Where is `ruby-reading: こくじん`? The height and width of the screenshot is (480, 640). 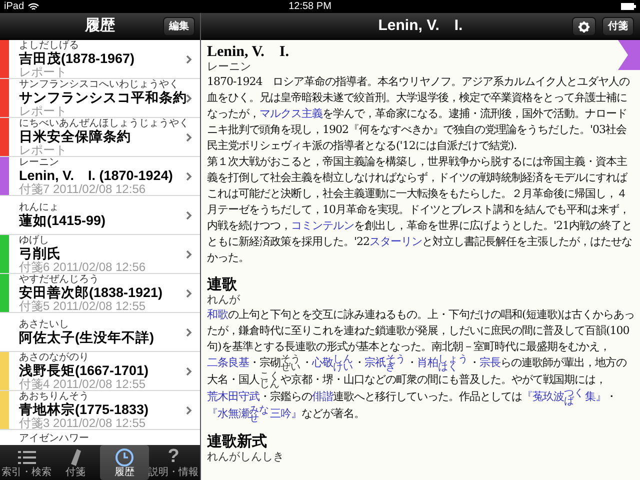
ruby-reading: こくじん is located at coordinates (270, 380).